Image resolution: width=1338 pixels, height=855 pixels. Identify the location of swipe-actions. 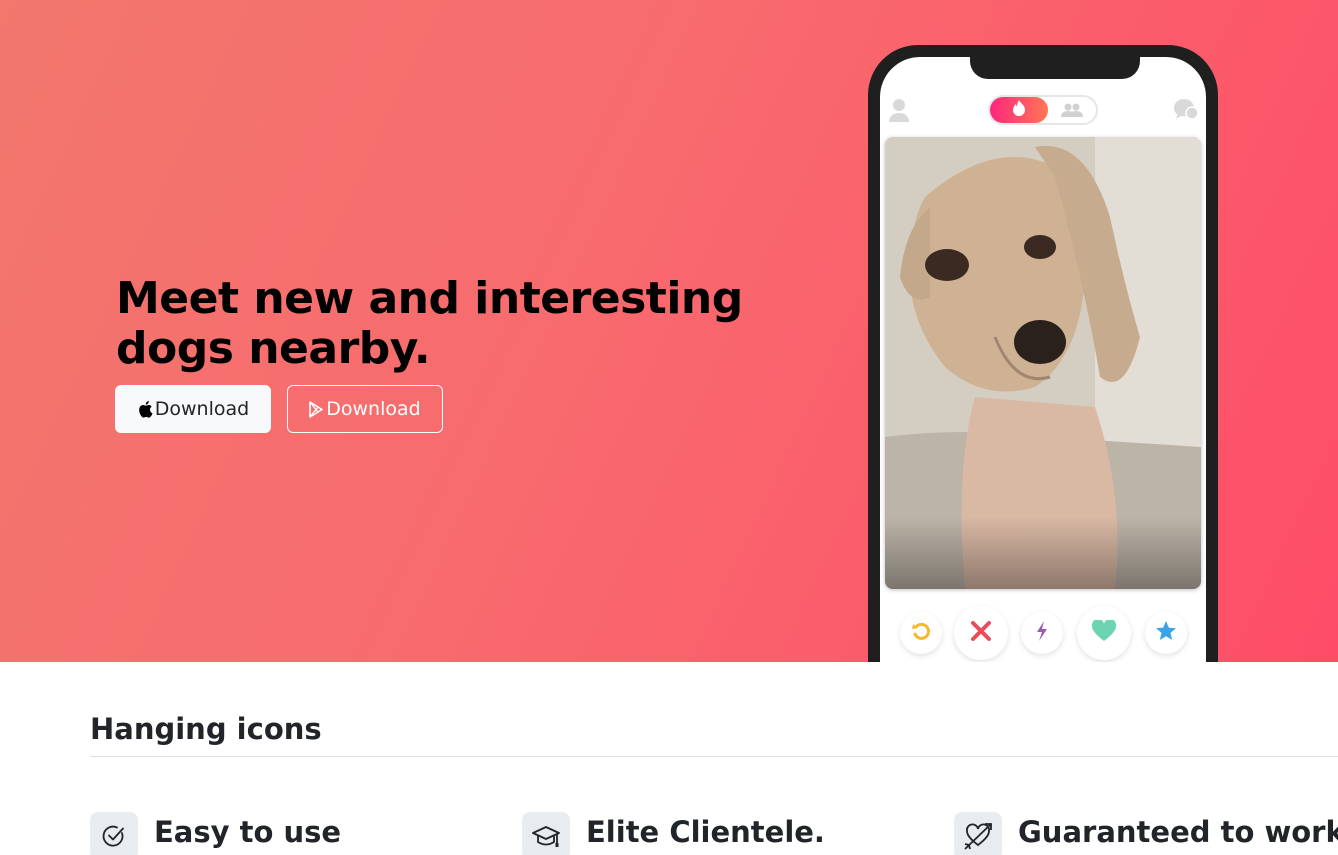
(1043, 632).